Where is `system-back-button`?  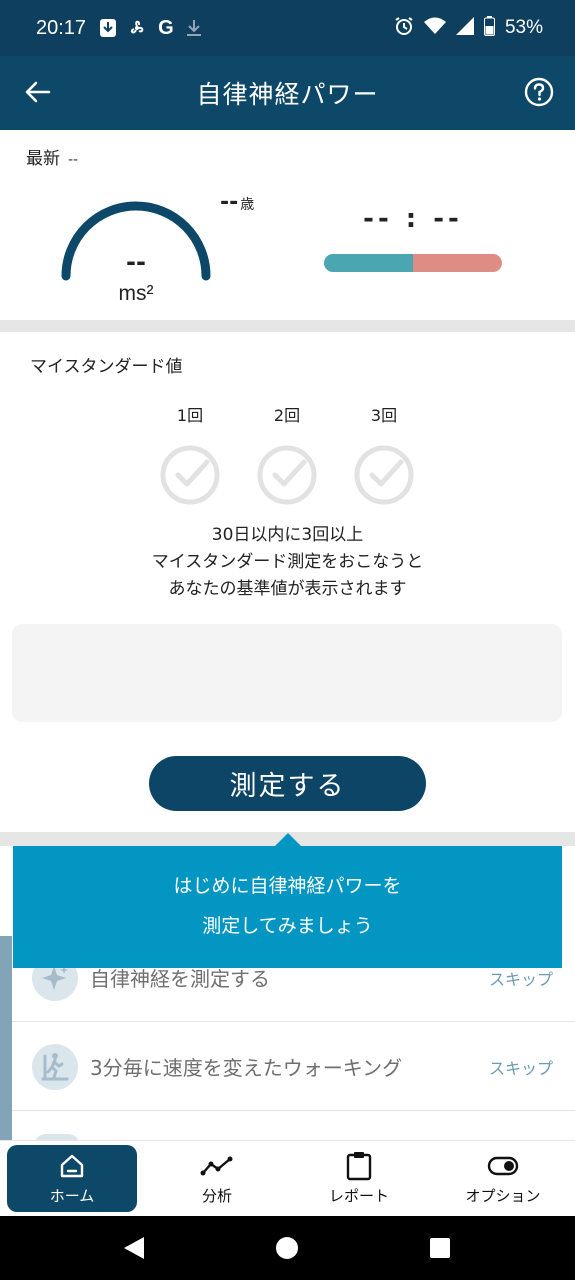
system-back-button is located at coordinates (134, 1248).